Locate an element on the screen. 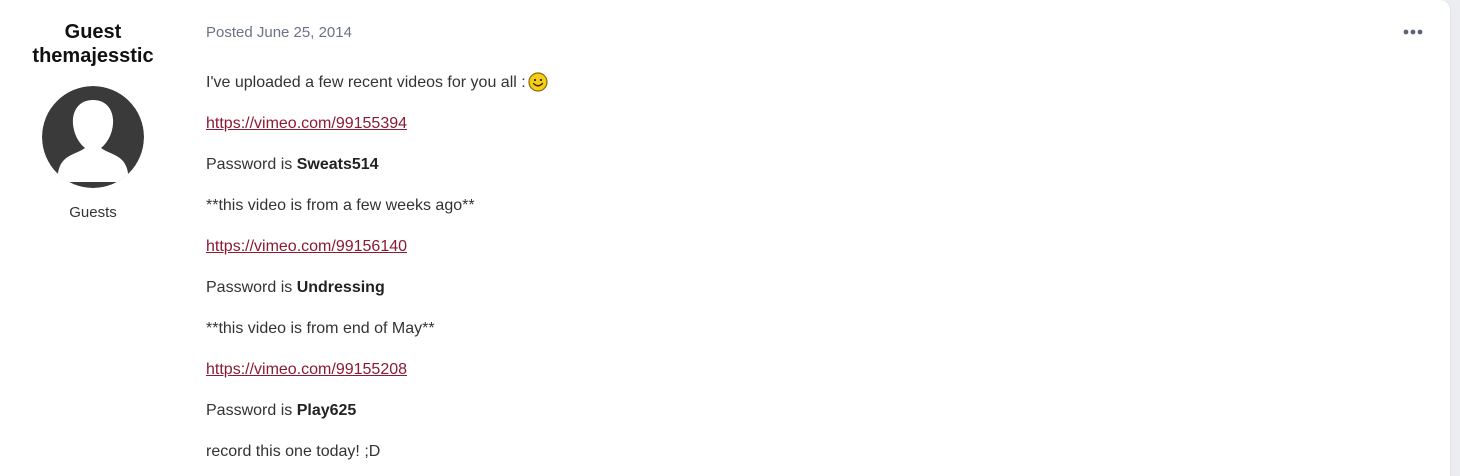 The width and height of the screenshot is (1460, 476). password-value-3: Play625 is located at coordinates (326, 410).